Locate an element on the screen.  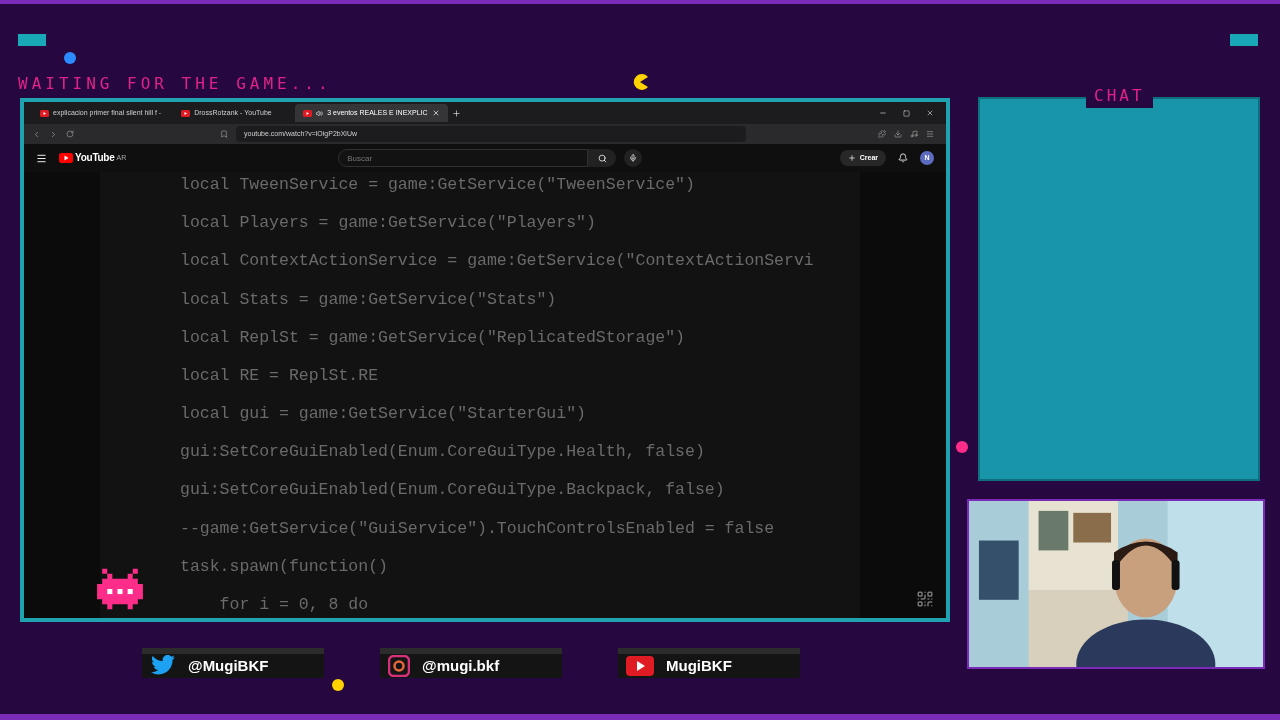
social-handle: @mugi.bkf is located at coordinates (461, 665).